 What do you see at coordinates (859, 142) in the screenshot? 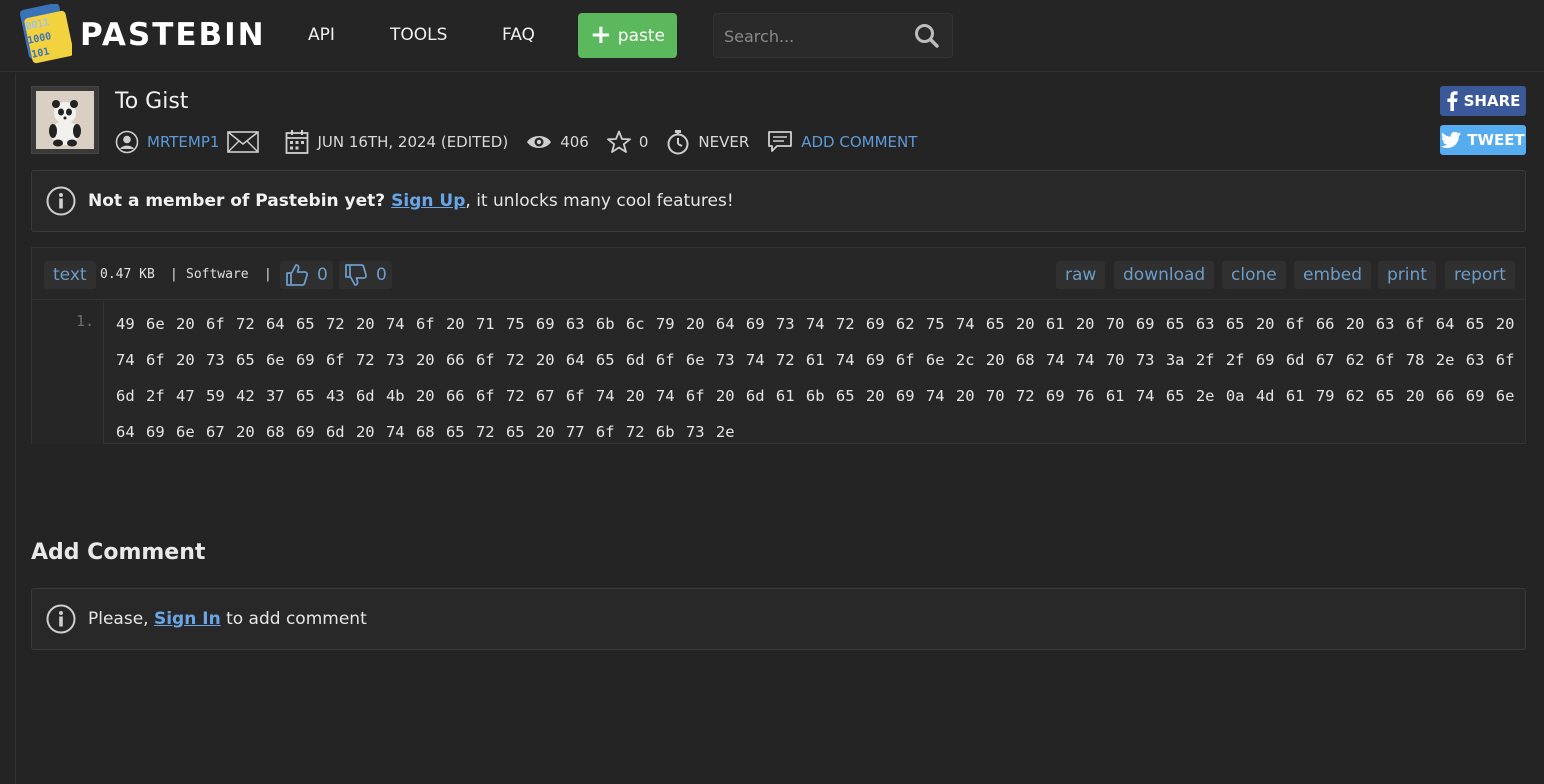
I see `add-comment-link: ADD COMMENT` at bounding box center [859, 142].